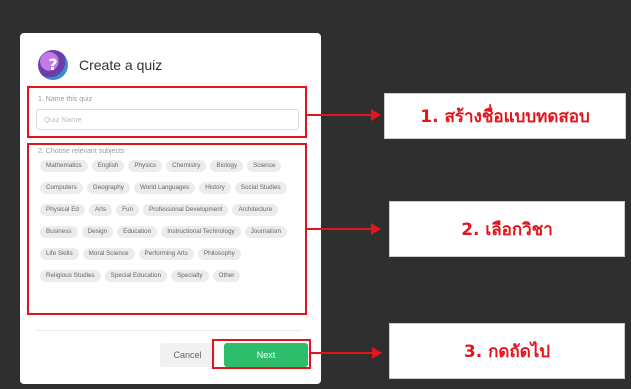  What do you see at coordinates (261, 354) in the screenshot?
I see `next-button-highlight` at bounding box center [261, 354].